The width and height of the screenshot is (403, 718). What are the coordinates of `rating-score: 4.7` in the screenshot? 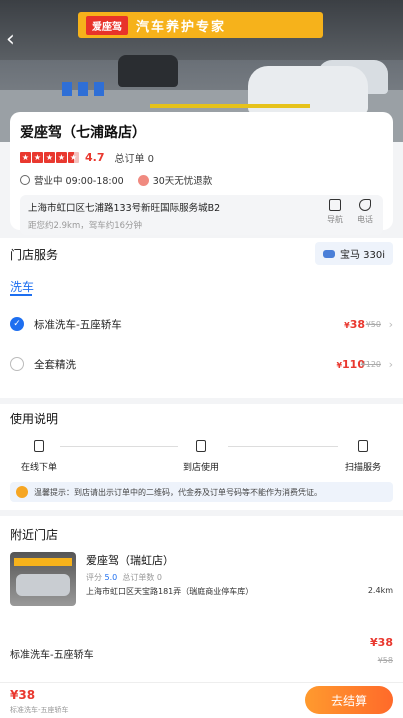 It's located at (95, 157).